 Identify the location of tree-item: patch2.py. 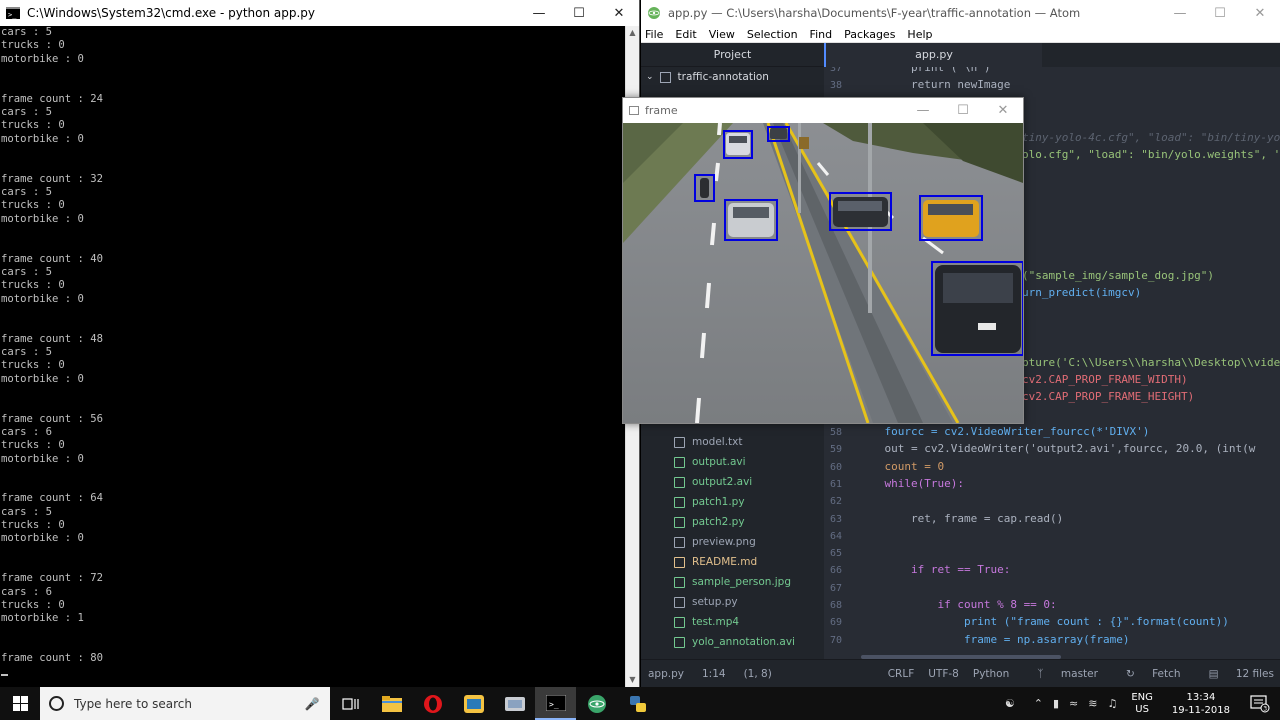
(734, 522).